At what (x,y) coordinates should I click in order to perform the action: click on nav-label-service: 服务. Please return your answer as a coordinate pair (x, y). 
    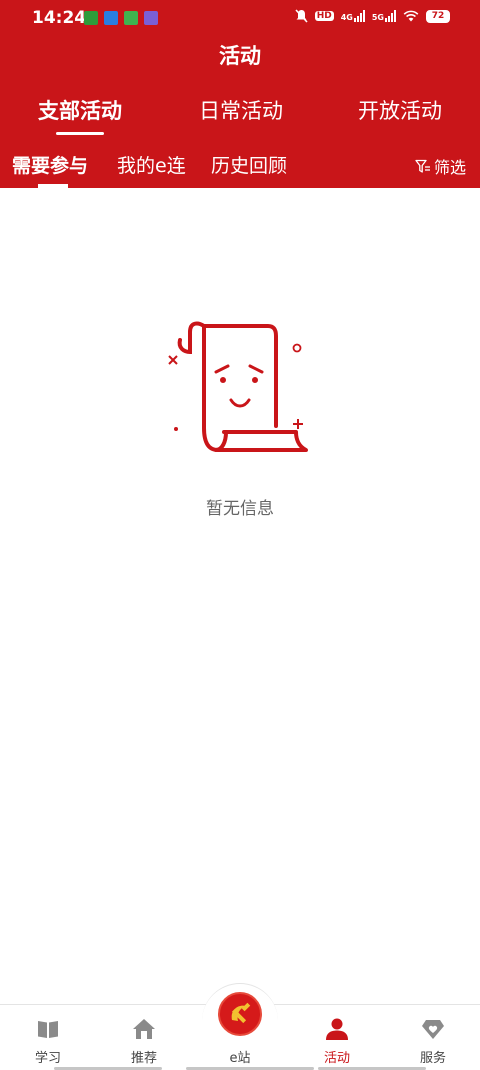
    Looking at the image, I should click on (432, 1058).